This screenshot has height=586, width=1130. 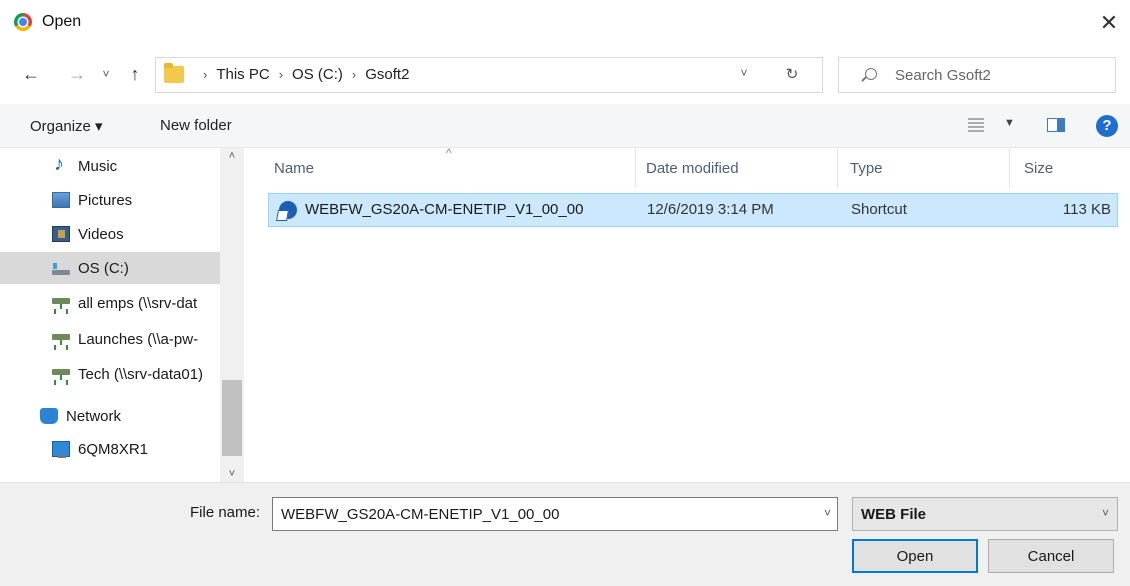 What do you see at coordinates (744, 73) in the screenshot?
I see `address-dropdown-icon: ˅` at bounding box center [744, 73].